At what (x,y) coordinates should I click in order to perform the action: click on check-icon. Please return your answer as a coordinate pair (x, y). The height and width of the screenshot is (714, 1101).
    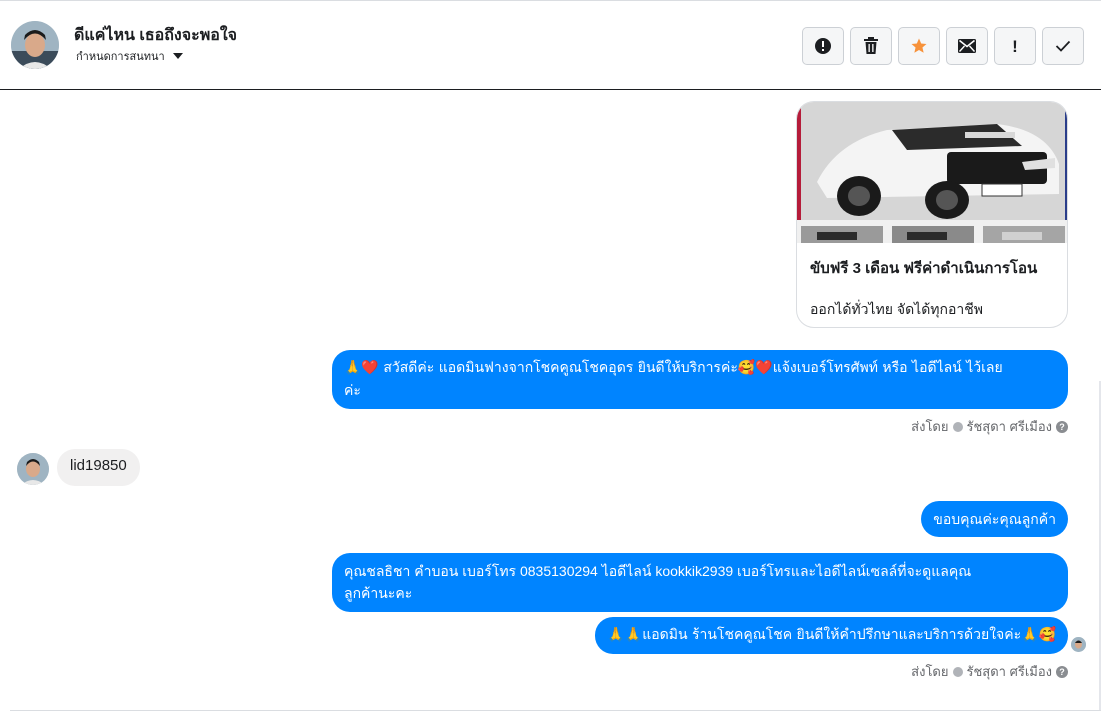
    Looking at the image, I should click on (1063, 46).